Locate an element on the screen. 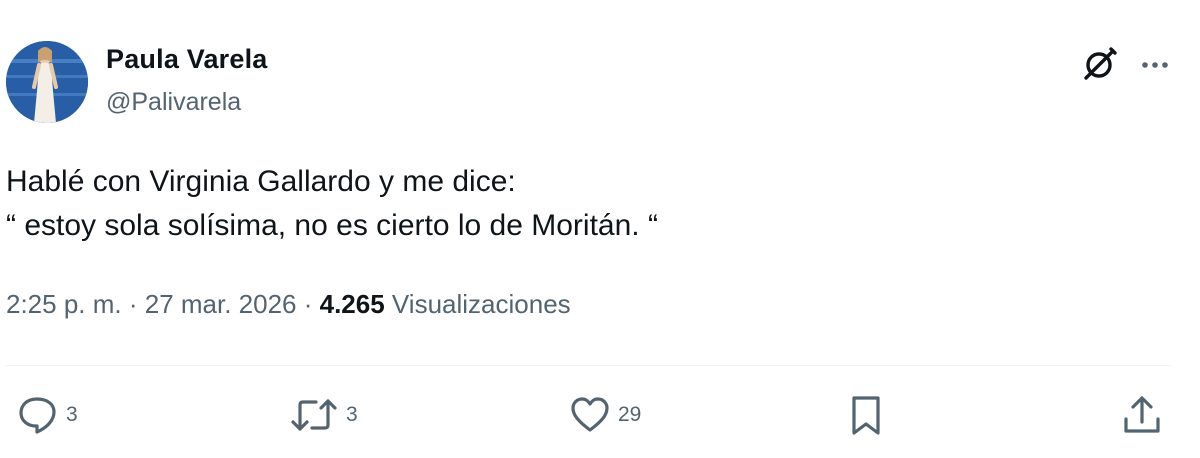  retweet-button: 3 is located at coordinates (323, 415).